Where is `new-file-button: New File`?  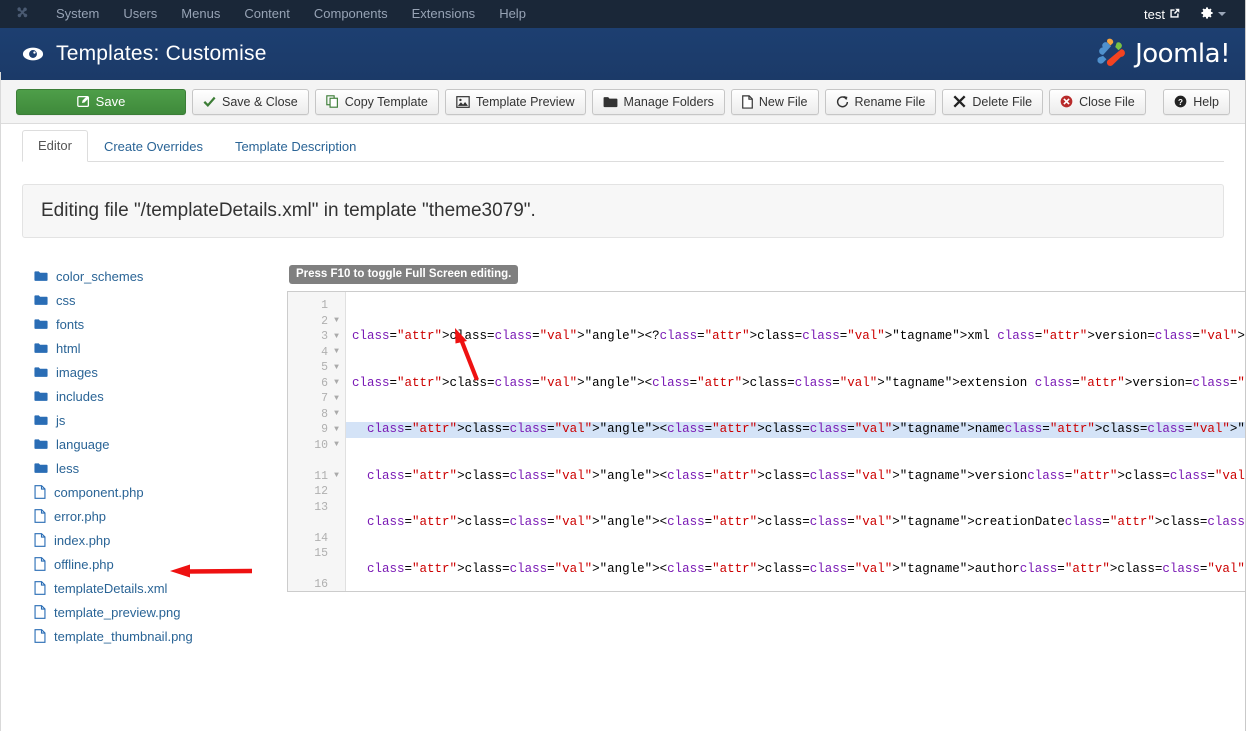 new-file-button: New File is located at coordinates (774, 101).